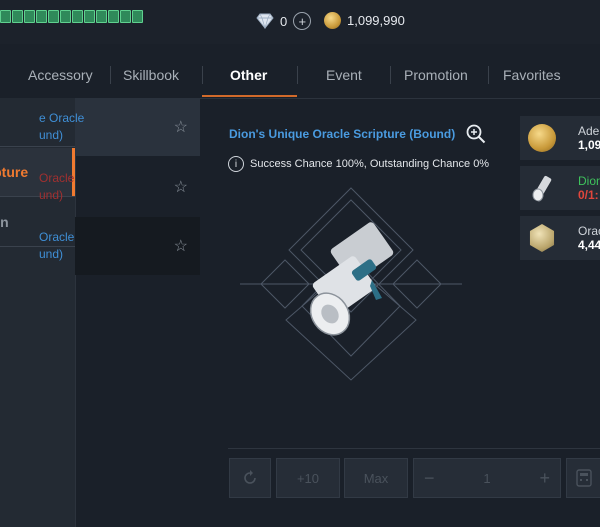  Describe the element at coordinates (236, 164) in the screenshot. I see `info-icon: i` at that location.